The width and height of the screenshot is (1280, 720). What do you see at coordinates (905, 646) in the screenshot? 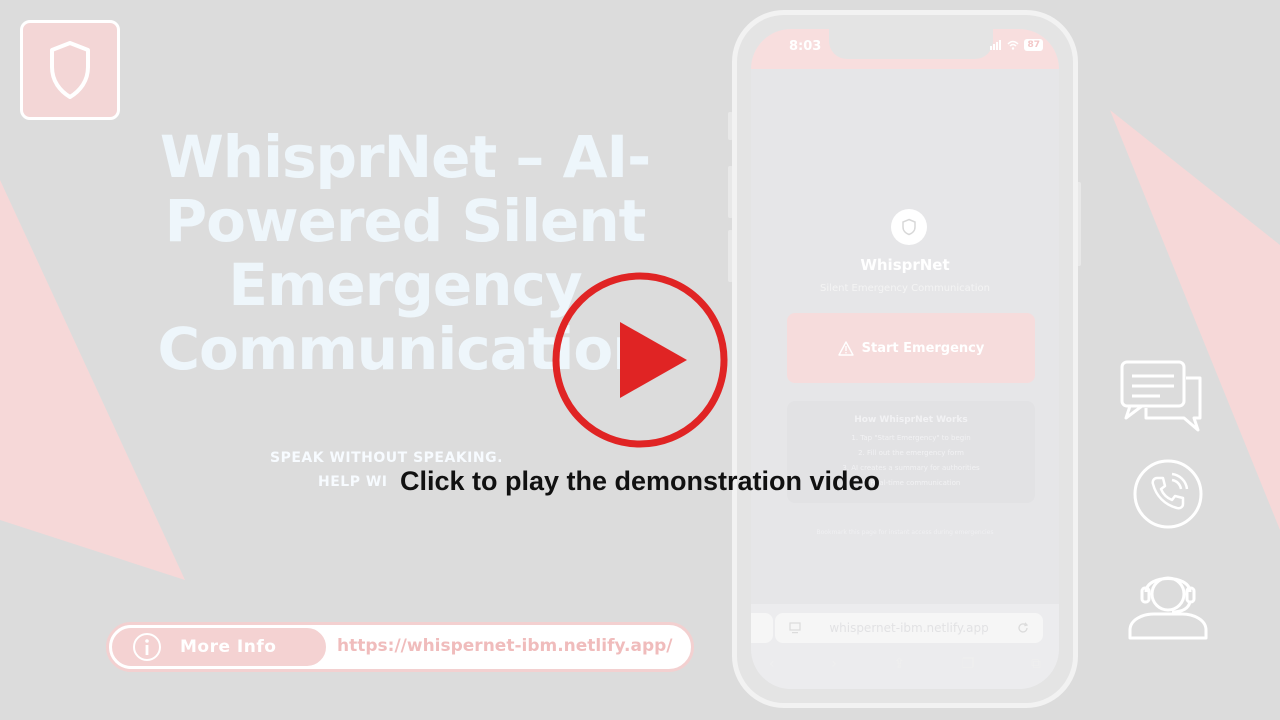
I see `browser-toolbar: whispernet-ibm.netlify.app ‹ › ⇪ ❐ ⧉` at bounding box center [905, 646].